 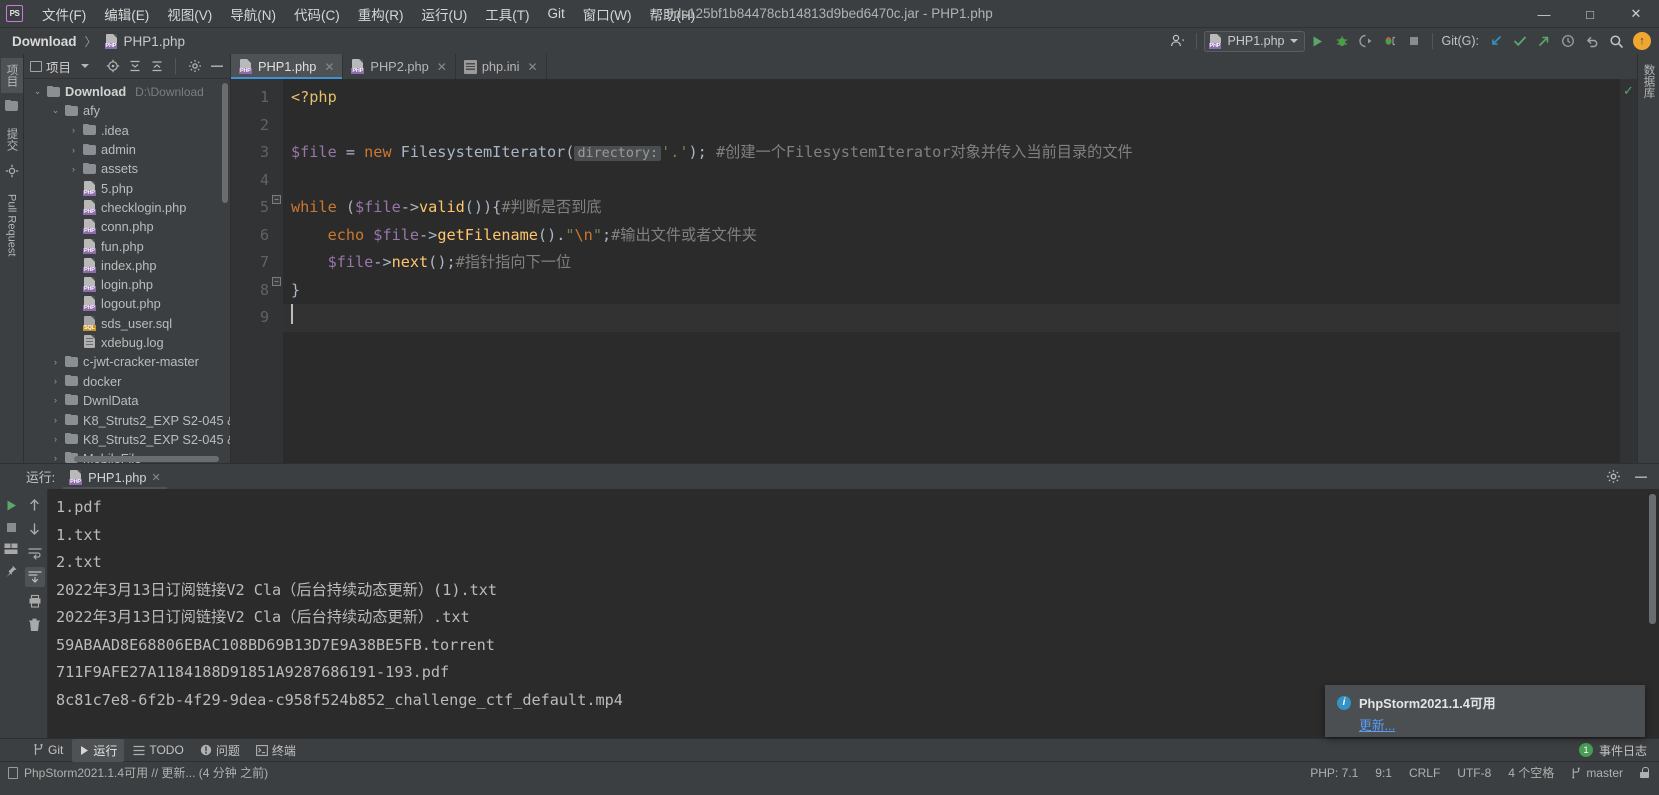 I want to click on tree-item-5-php: PHP 5.php, so click(x=127, y=187).